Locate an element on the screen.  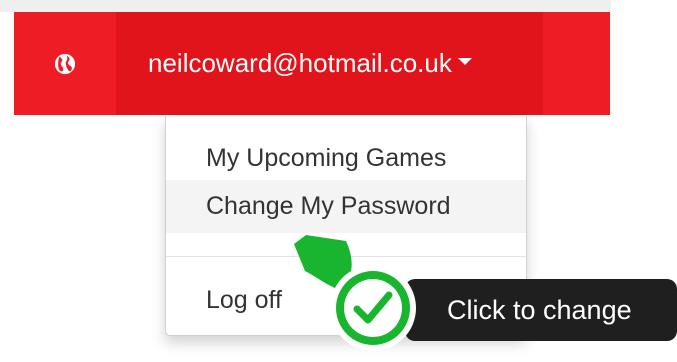
instruction-tooltip: Click to change is located at coordinates (541, 310).